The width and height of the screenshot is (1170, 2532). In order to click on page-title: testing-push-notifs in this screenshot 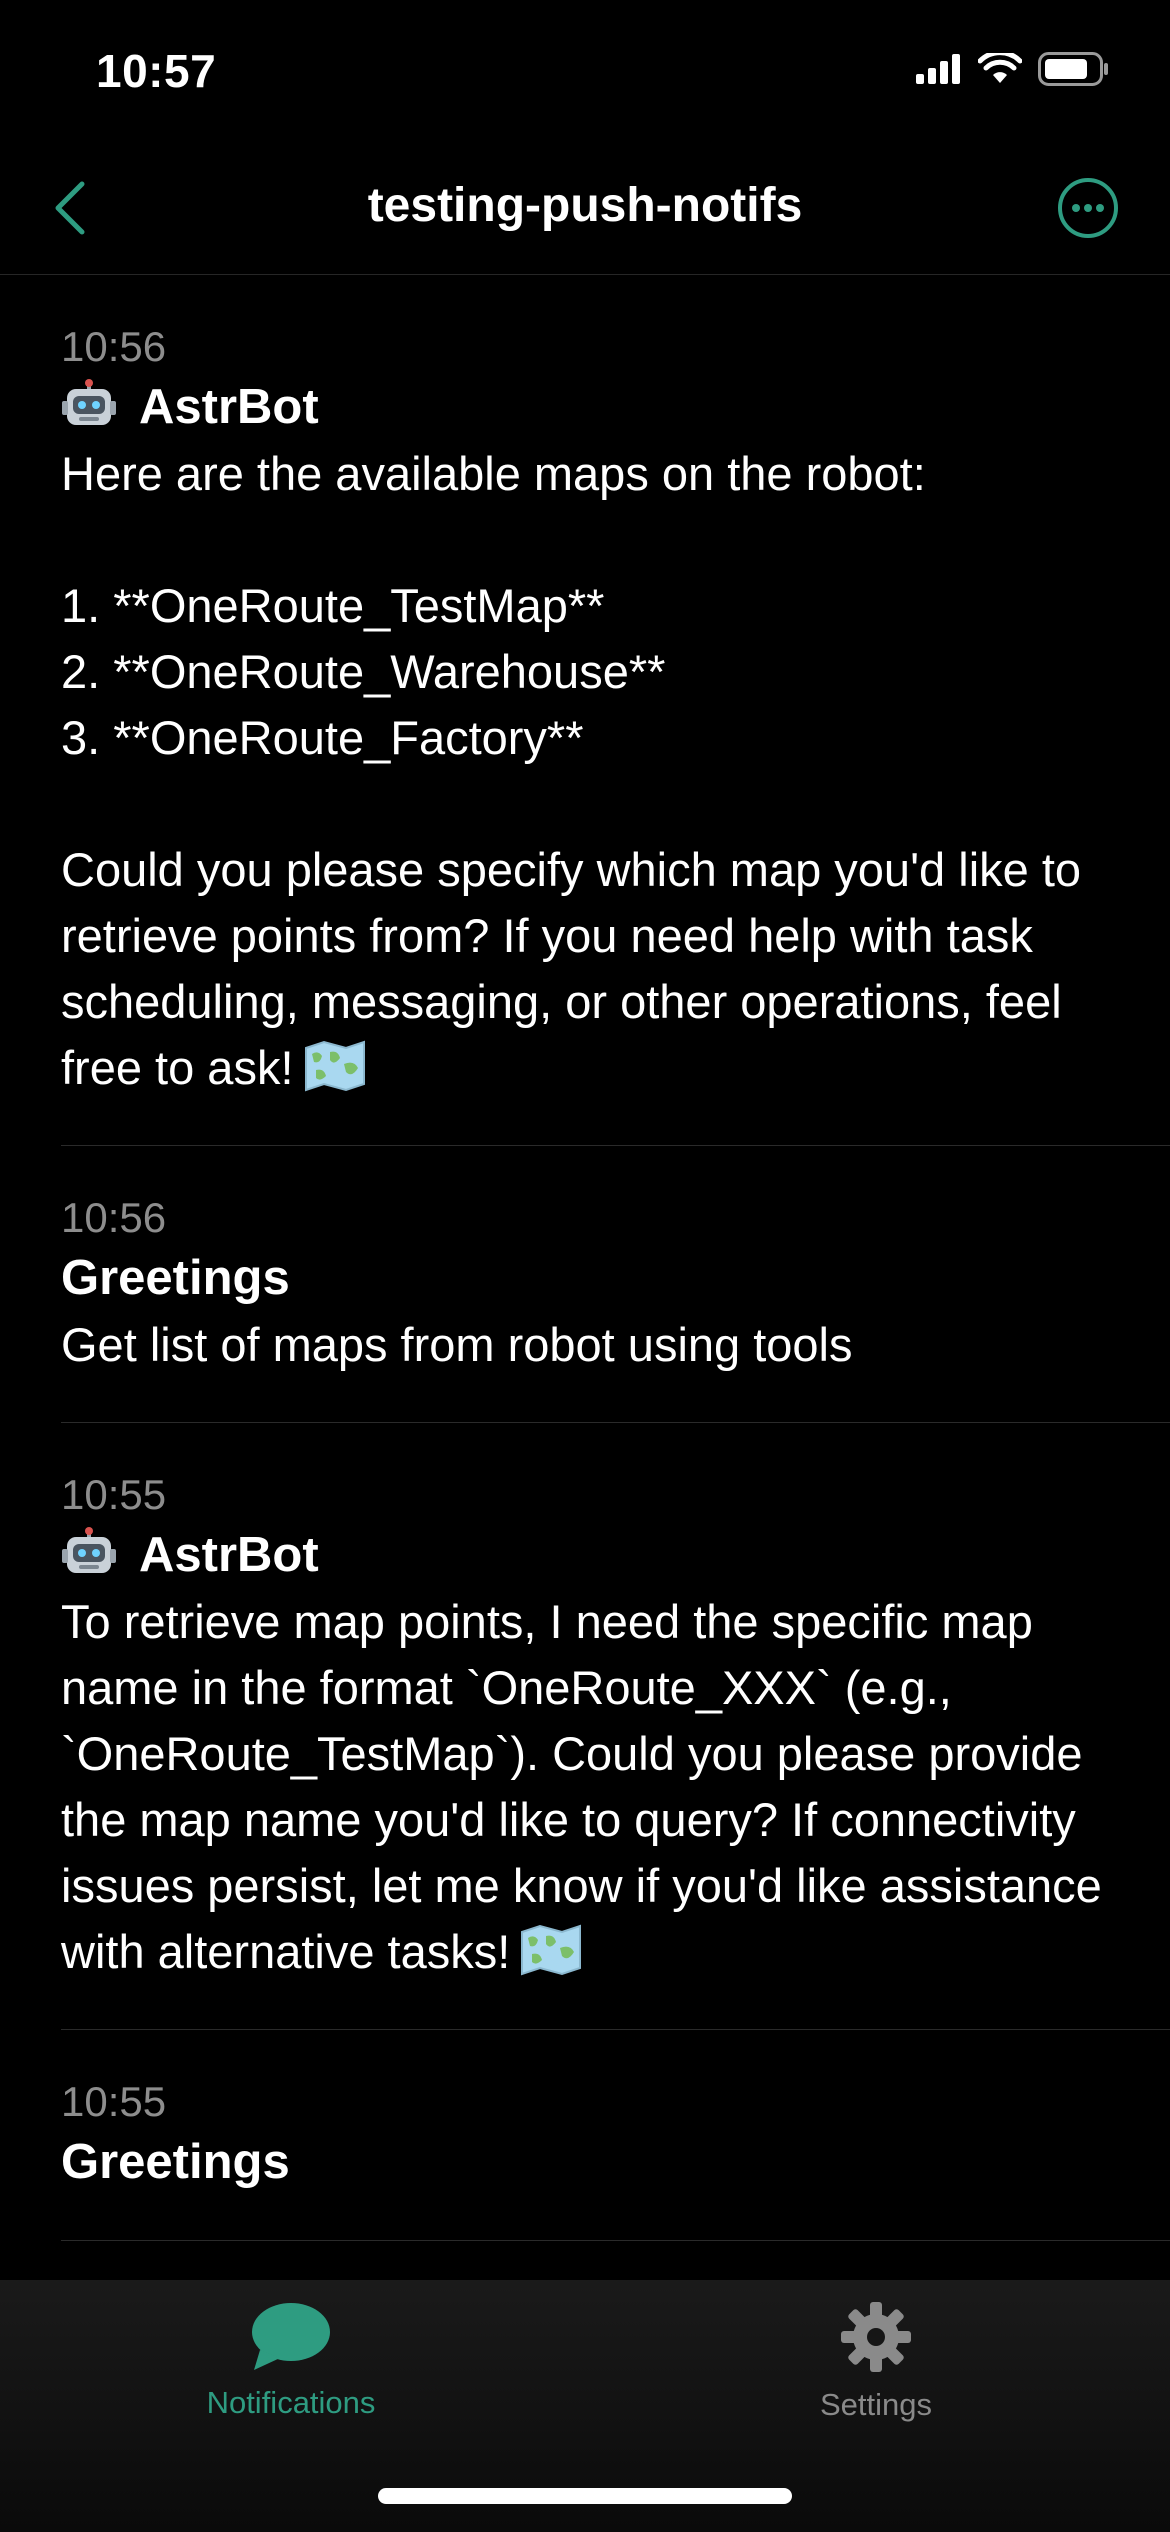, I will do `click(585, 205)`.